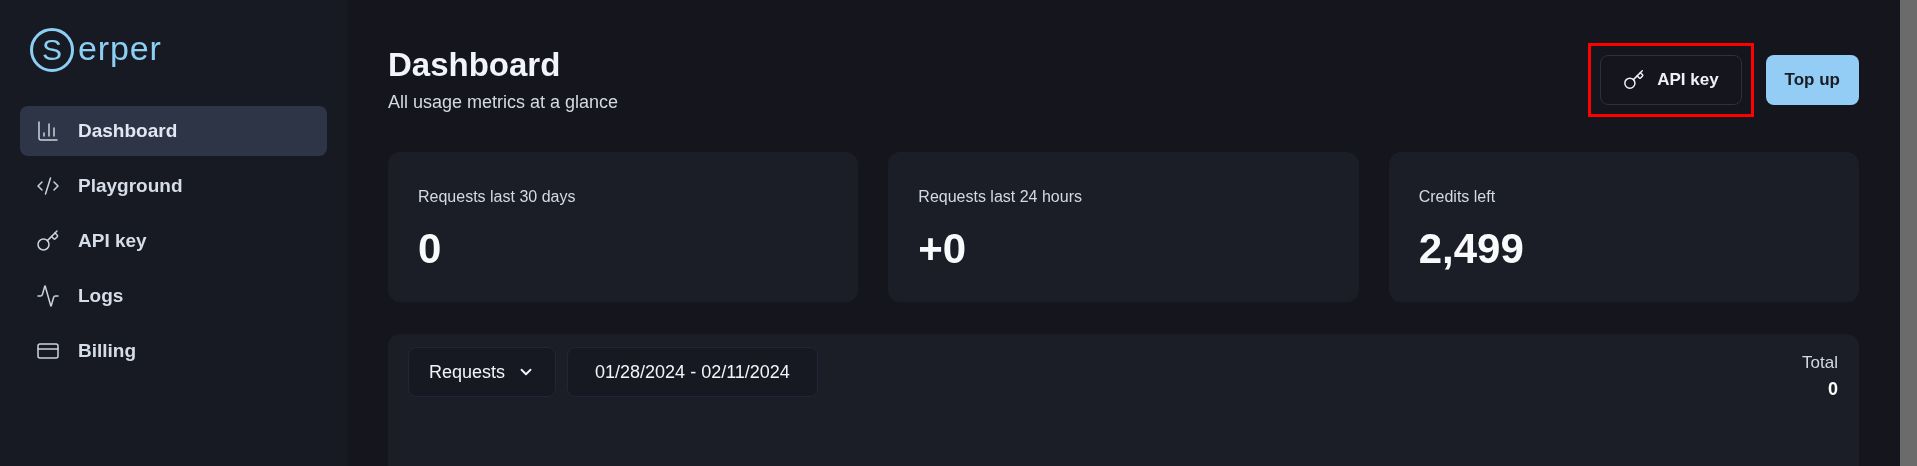 Image resolution: width=1917 pixels, height=466 pixels. I want to click on total-value: 0, so click(1833, 389).